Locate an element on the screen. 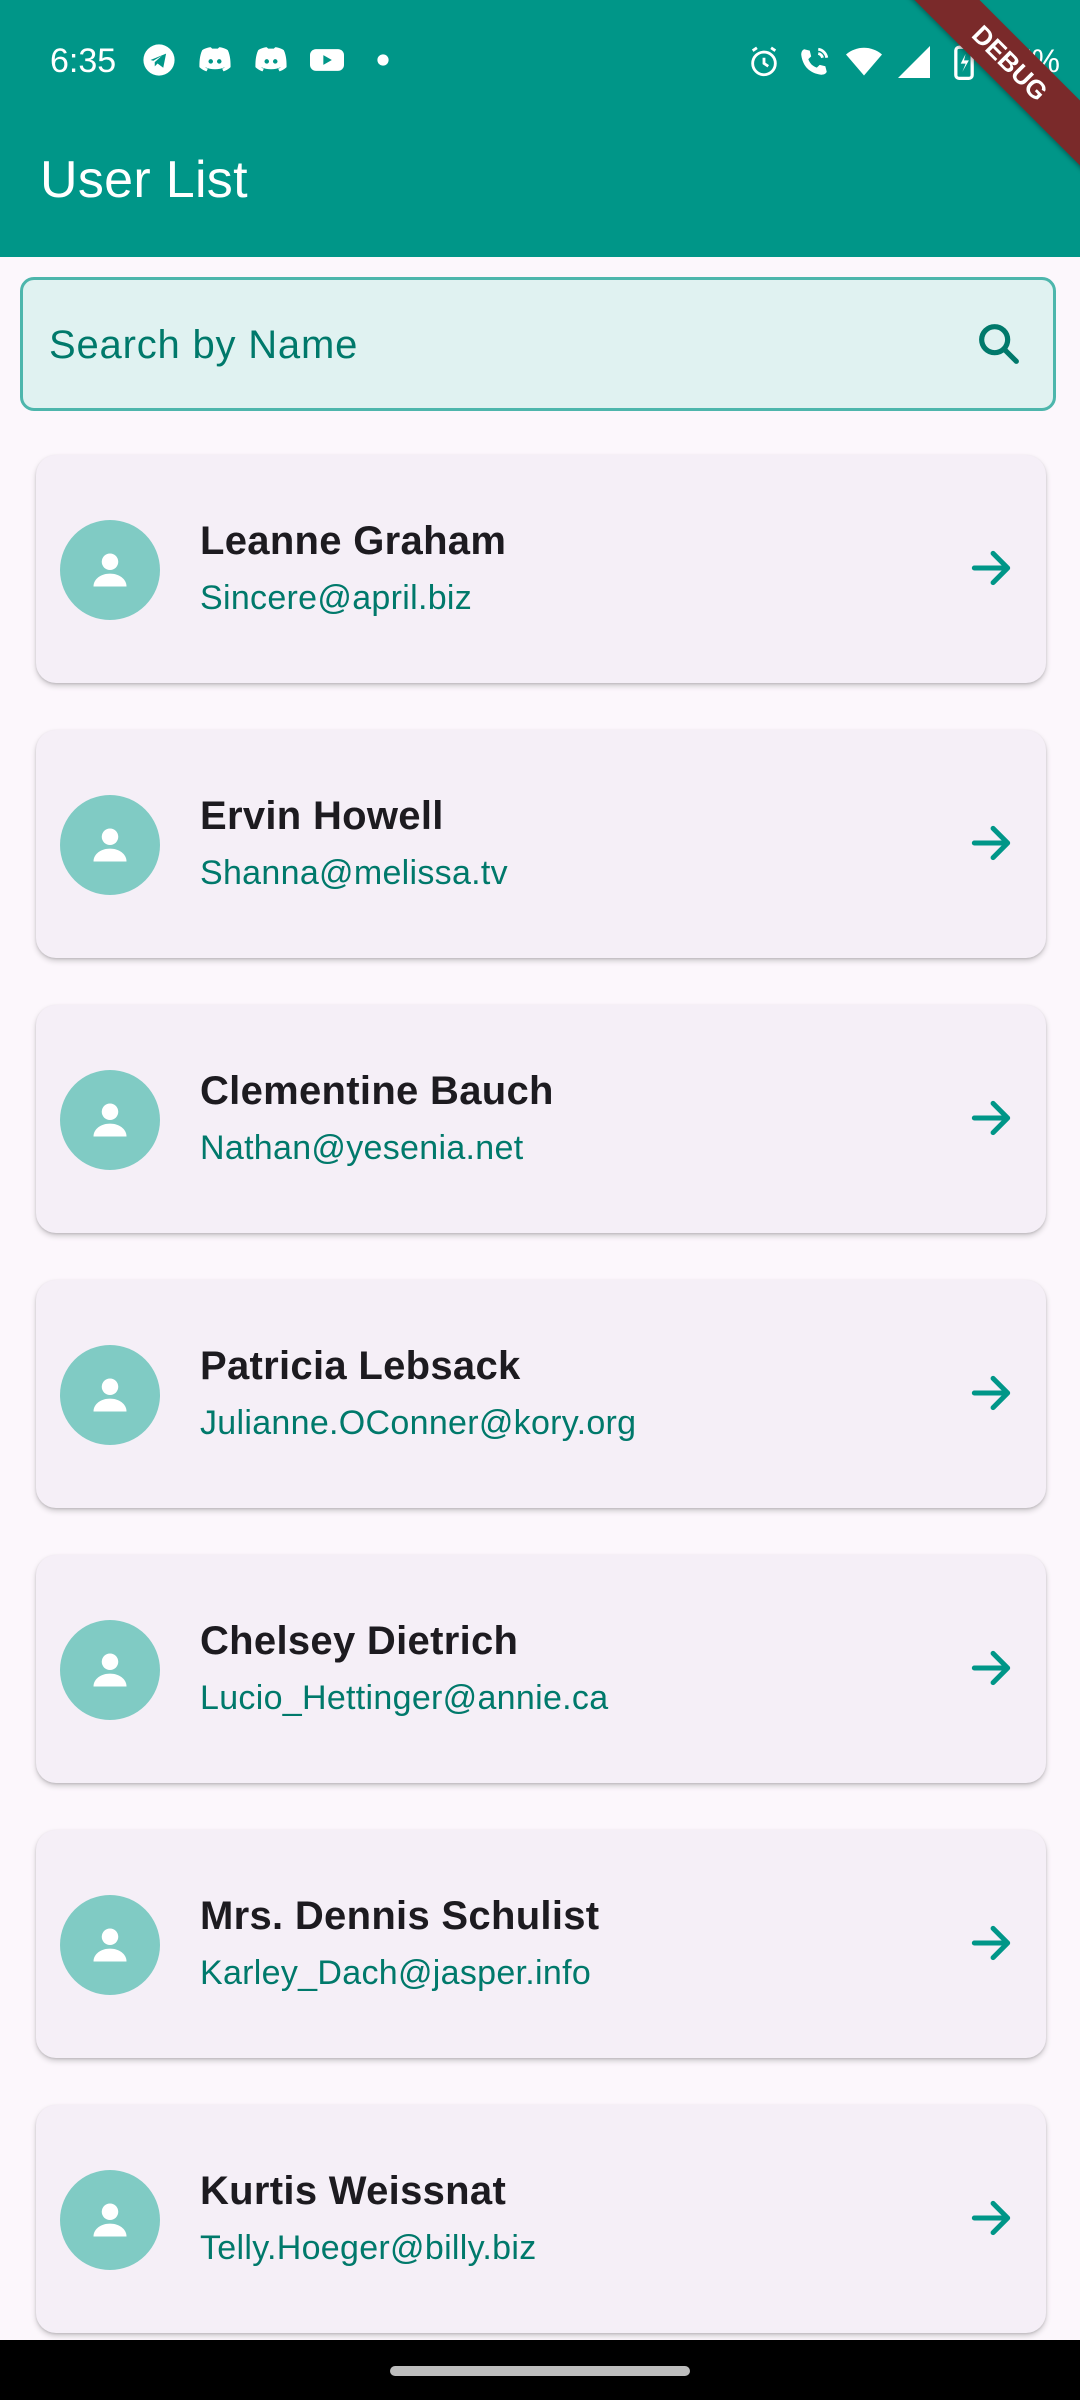  user-name: Chelsey Dietrich is located at coordinates (359, 1641).